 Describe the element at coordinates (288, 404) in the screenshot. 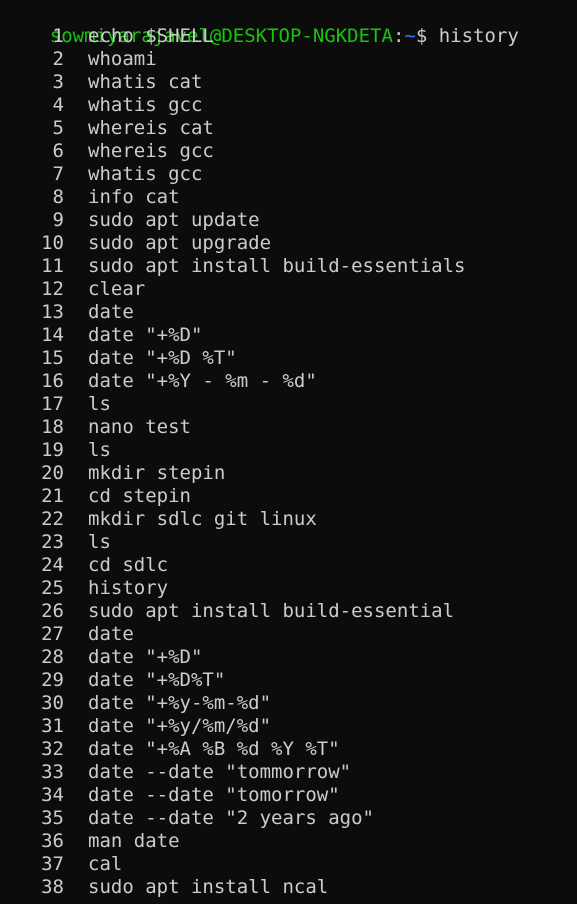

I see `history-entry: 17 ls` at that location.